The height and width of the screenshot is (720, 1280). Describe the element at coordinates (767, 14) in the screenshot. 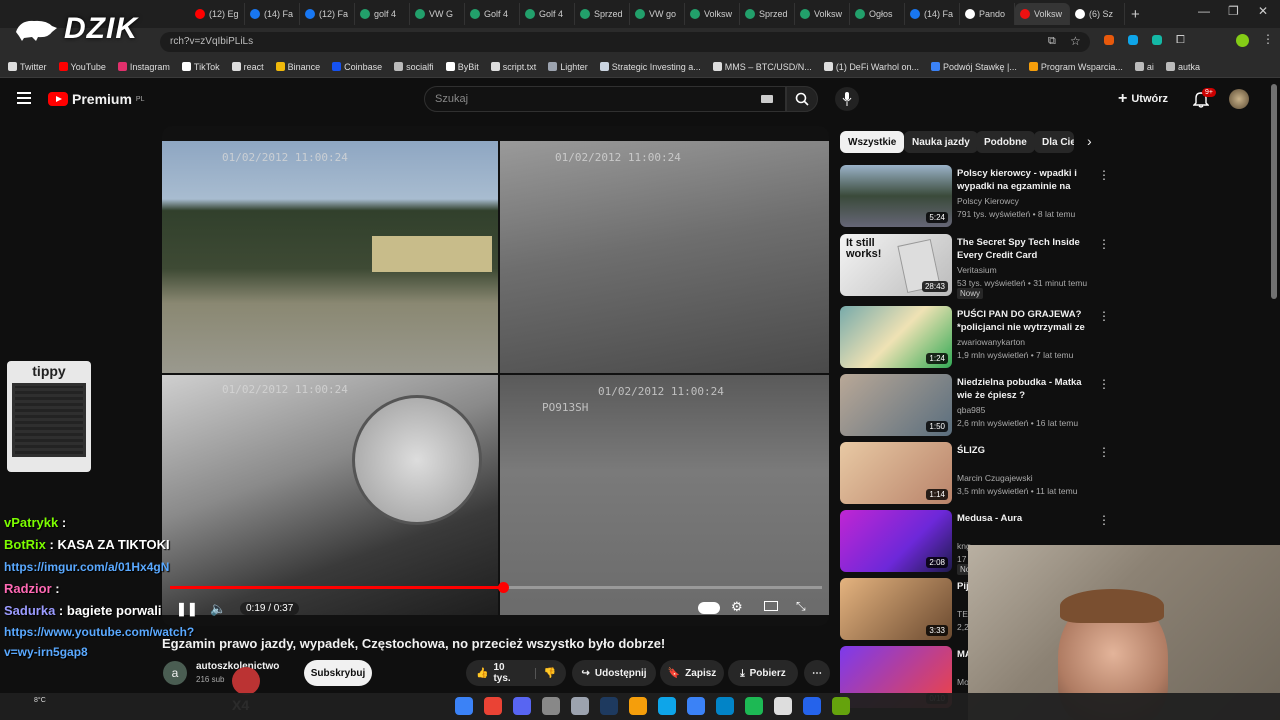

I see `browser-tab: Sprzed` at that location.